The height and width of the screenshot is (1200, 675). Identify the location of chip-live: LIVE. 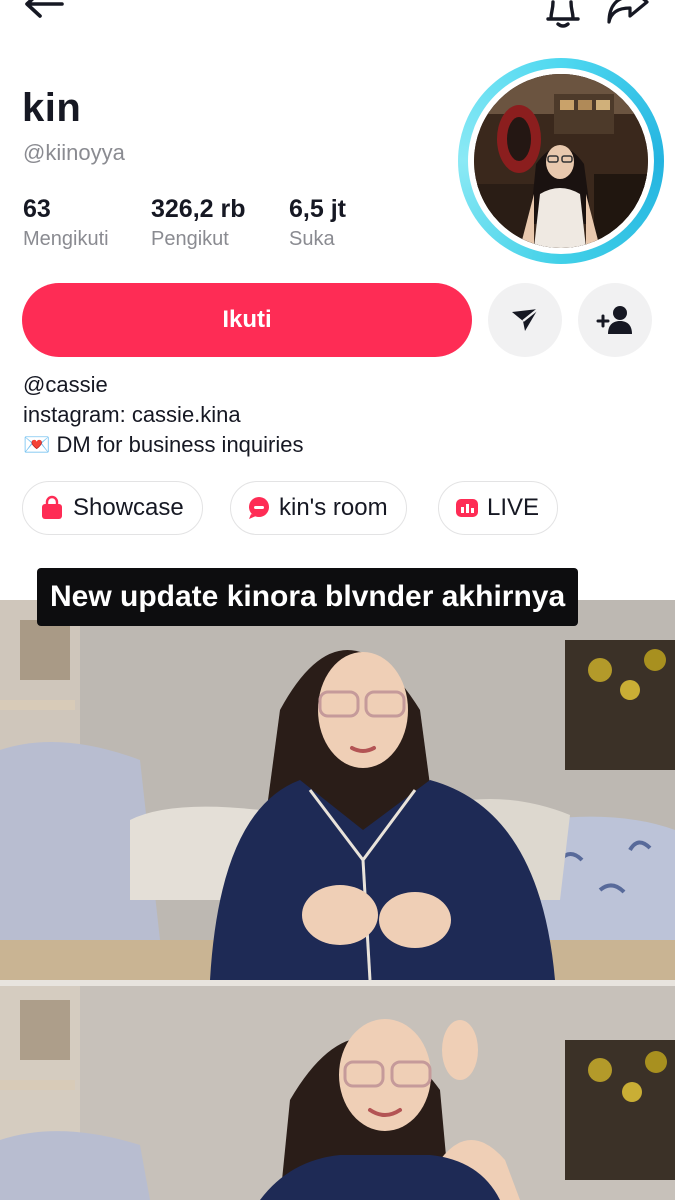
(498, 508).